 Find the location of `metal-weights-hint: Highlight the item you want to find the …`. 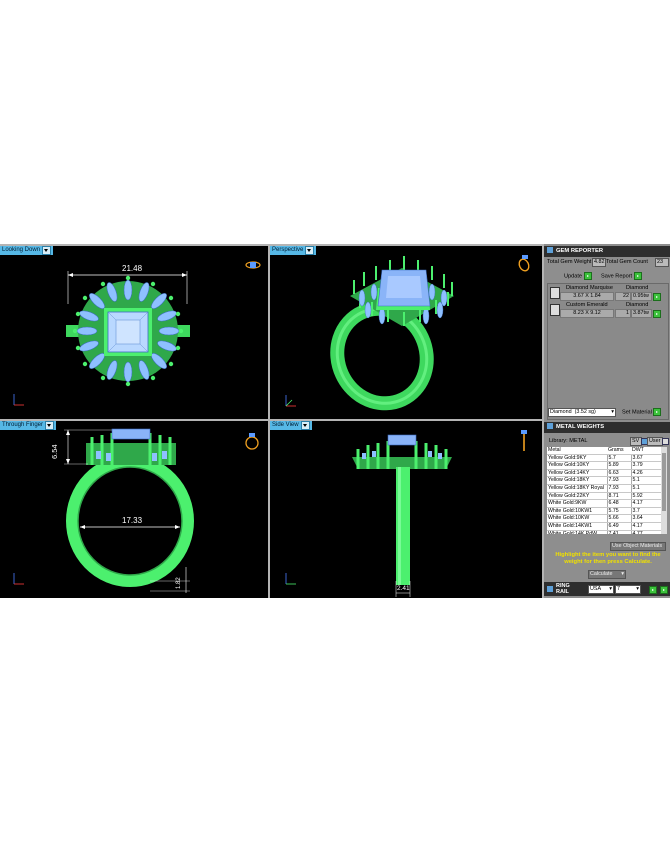

metal-weights-hint: Highlight the item you want to find the … is located at coordinates (608, 558).